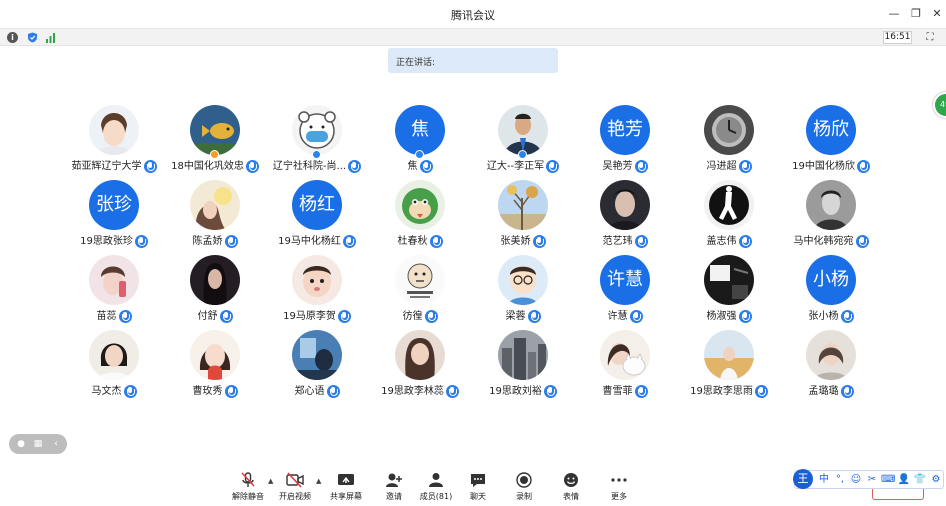 The height and width of the screenshot is (506, 946). I want to click on emoji-icon, so click(571, 480).